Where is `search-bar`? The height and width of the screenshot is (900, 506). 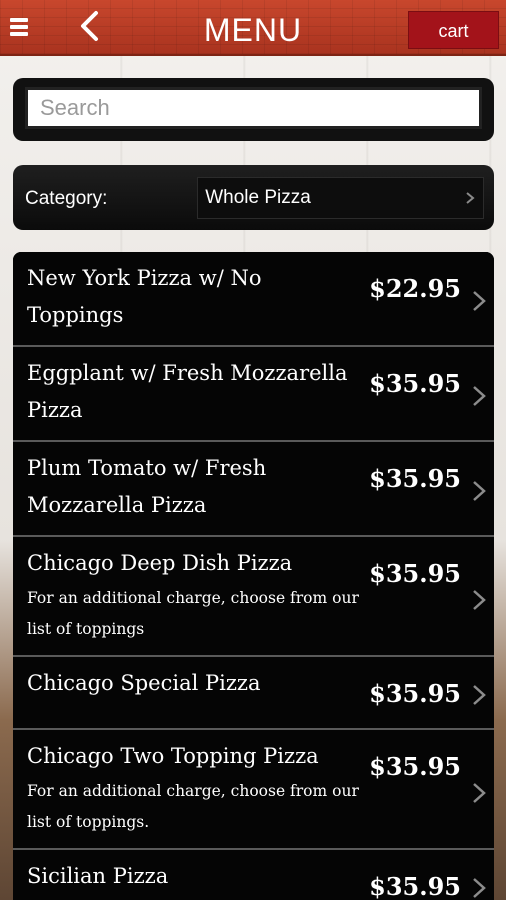 search-bar is located at coordinates (253, 109).